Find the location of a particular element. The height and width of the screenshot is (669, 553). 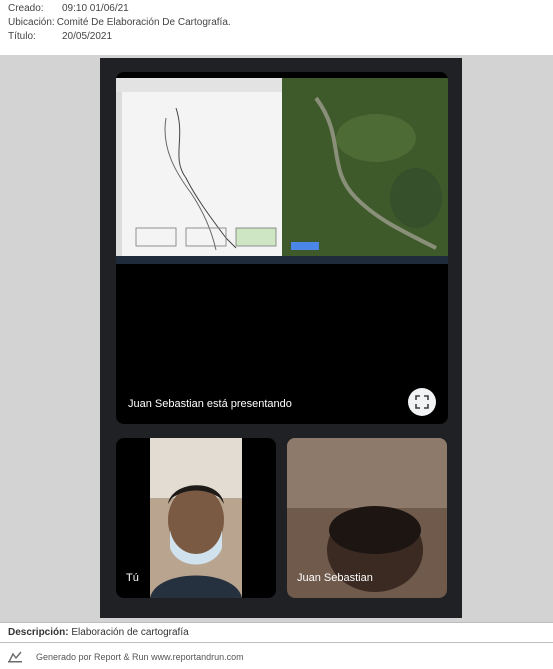

cad-side-toolbar is located at coordinates (119, 174).